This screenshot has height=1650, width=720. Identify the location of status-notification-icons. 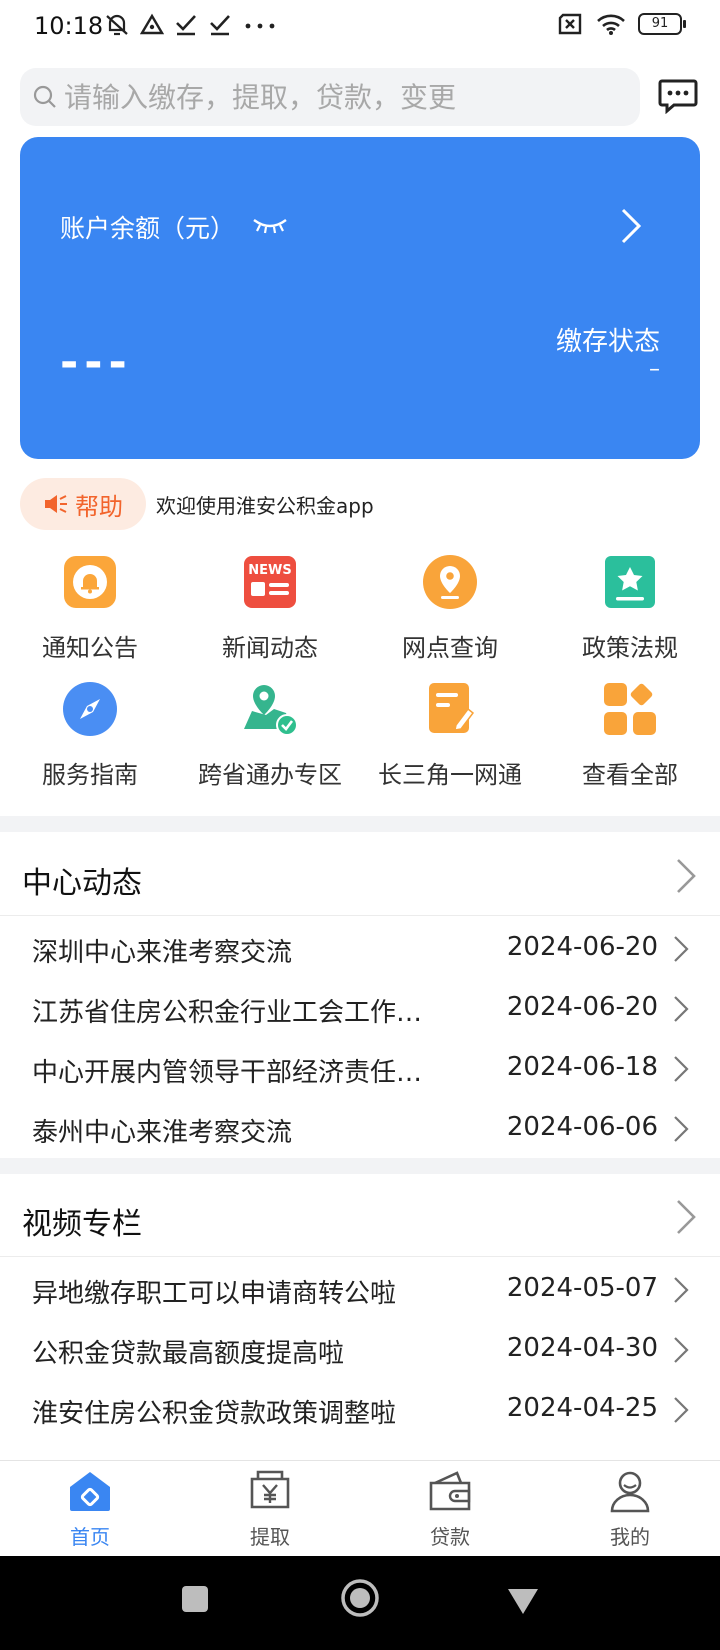
(191, 25).